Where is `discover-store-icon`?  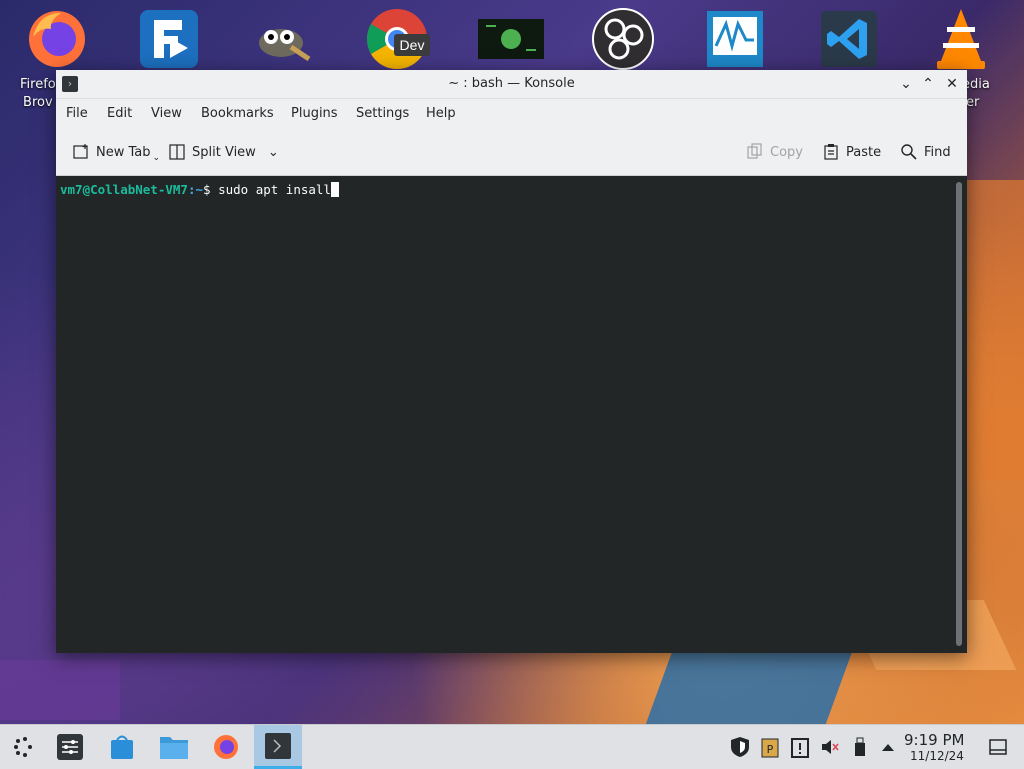 discover-store-icon is located at coordinates (122, 747).